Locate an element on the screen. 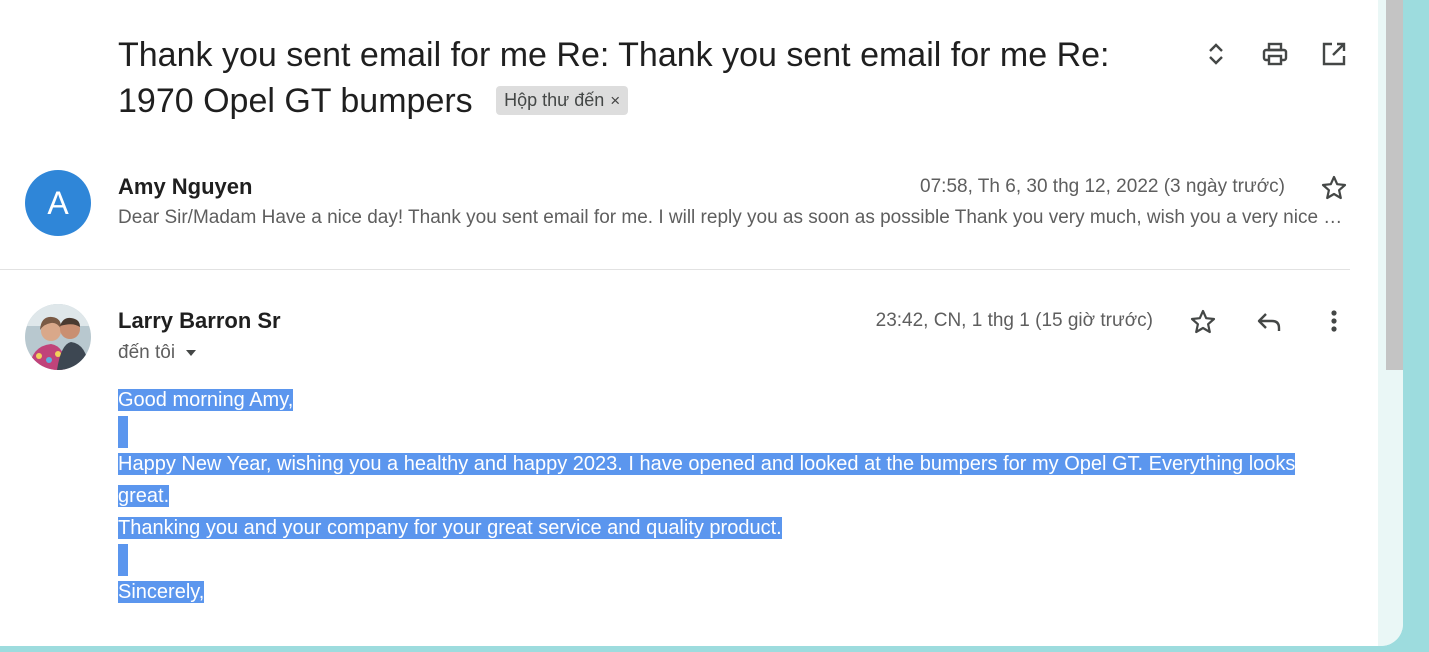 This screenshot has width=1429, height=652. recipient-line: đến tôi is located at coordinates (158, 353).